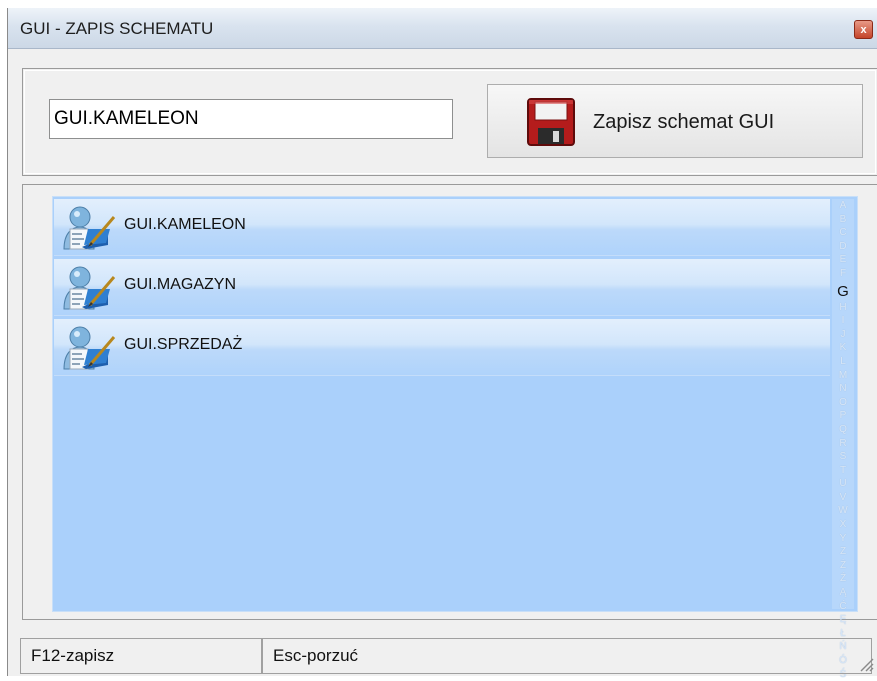 The image size is (877, 681). Describe the element at coordinates (843, 206) in the screenshot. I see `alphabet-letter: A` at that location.